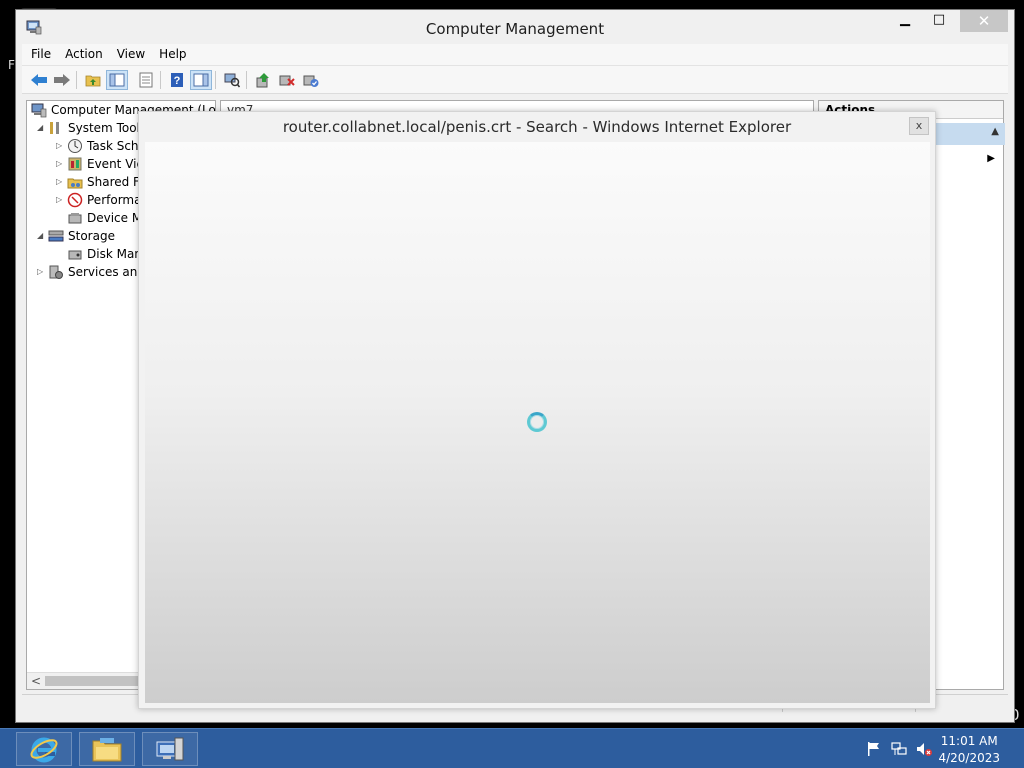 The width and height of the screenshot is (1024, 768). Describe the element at coordinates (939, 21) in the screenshot. I see `maximize-button: □` at that location.